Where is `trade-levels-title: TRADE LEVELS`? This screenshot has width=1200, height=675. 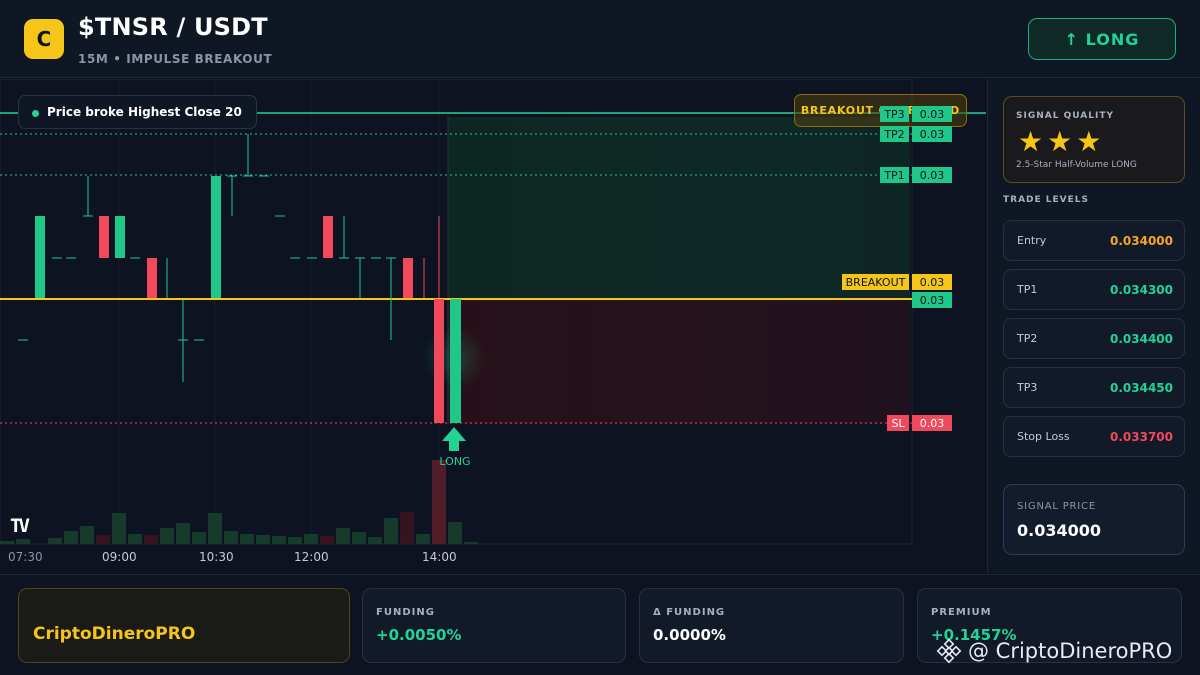 trade-levels-title: TRADE LEVELS is located at coordinates (1046, 200).